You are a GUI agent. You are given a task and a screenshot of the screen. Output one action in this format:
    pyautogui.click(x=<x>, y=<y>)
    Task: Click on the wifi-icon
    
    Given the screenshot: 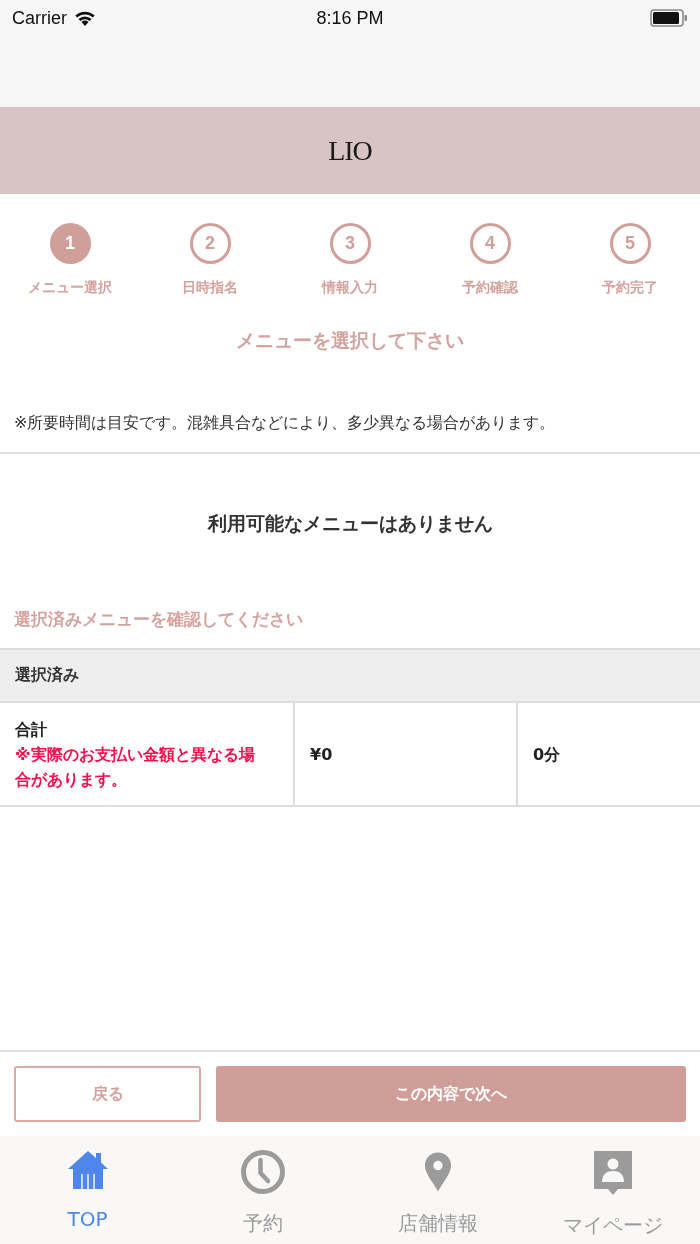 What is the action you would take?
    pyautogui.click(x=85, y=18)
    